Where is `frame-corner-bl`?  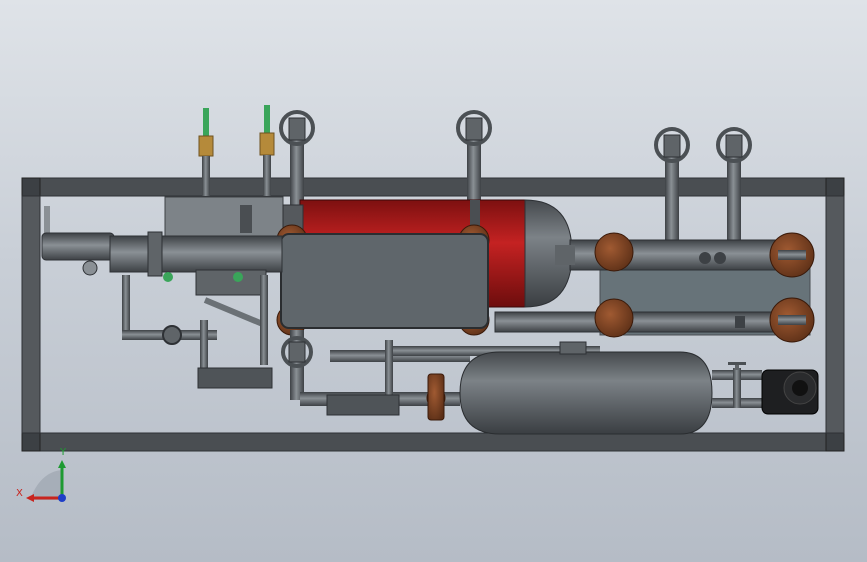 frame-corner-bl is located at coordinates (31, 442).